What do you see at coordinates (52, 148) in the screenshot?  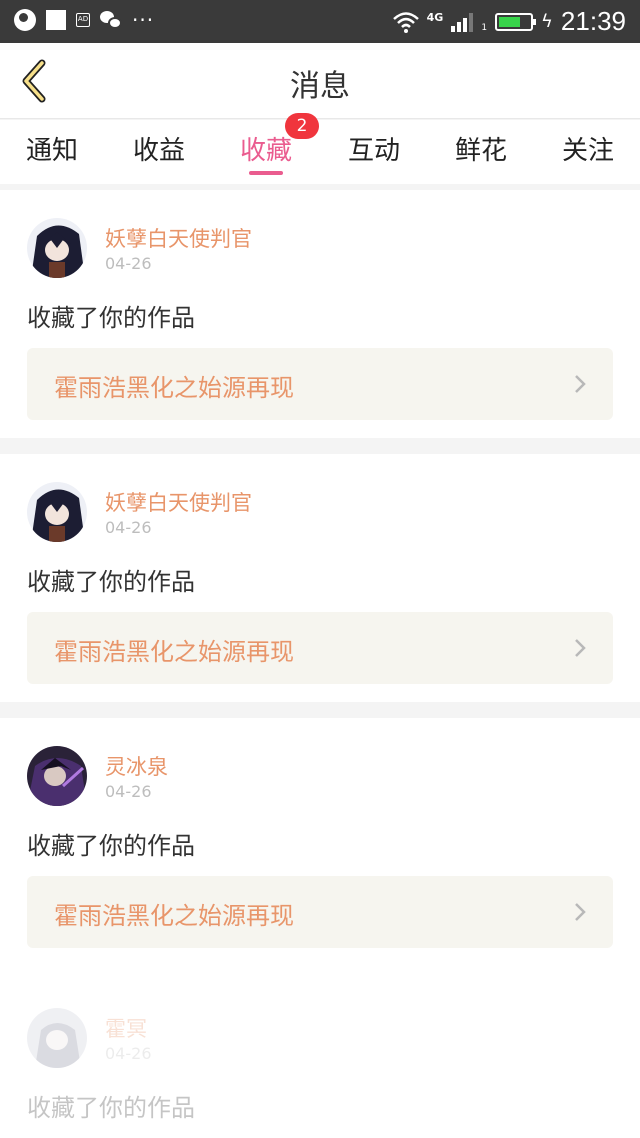 I see `tab-notifications: 通知` at bounding box center [52, 148].